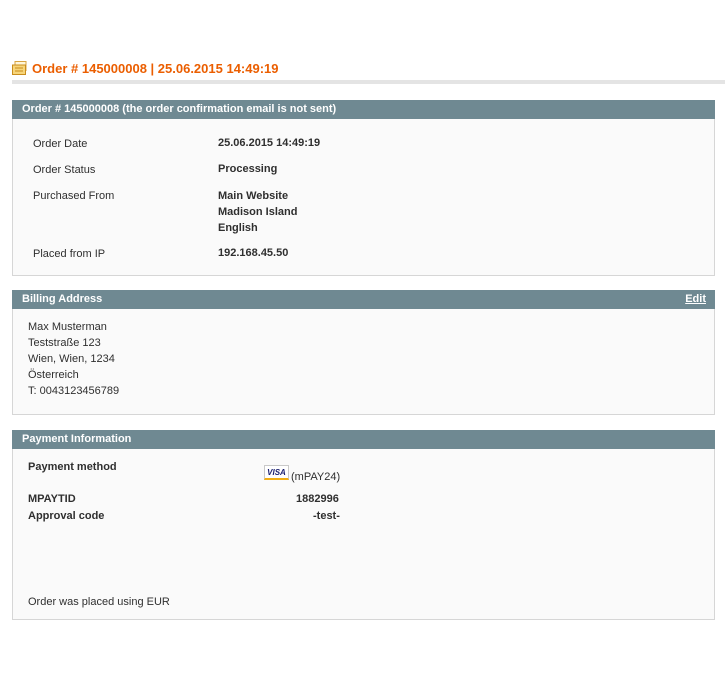 Image resolution: width=725 pixels, height=680 pixels. Describe the element at coordinates (74, 391) in the screenshot. I see `billing-telephone: T: 0043123456789` at that location.